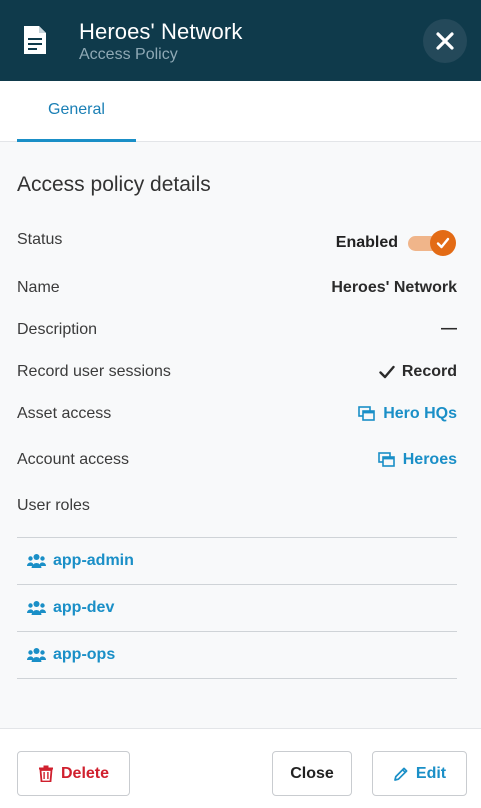 This screenshot has height=808, width=481. Describe the element at coordinates (38, 287) in the screenshot. I see `name-label: Name` at that location.